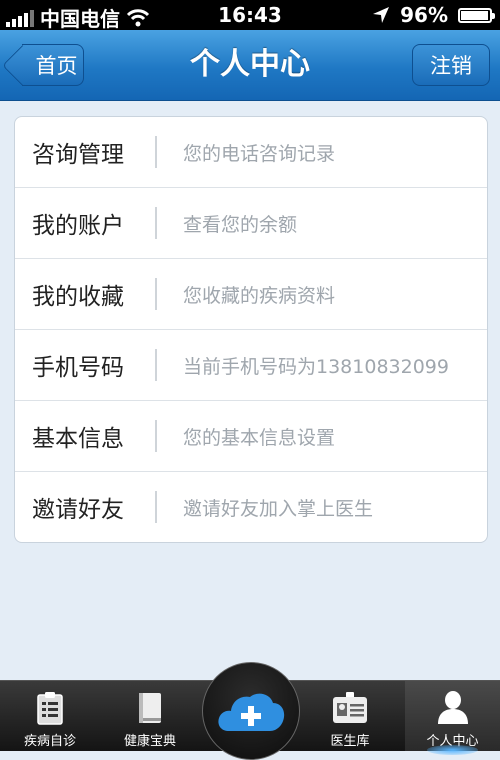 This screenshot has width=500, height=760. I want to click on nav-bar: 首页 个人中心 注销, so click(250, 65).